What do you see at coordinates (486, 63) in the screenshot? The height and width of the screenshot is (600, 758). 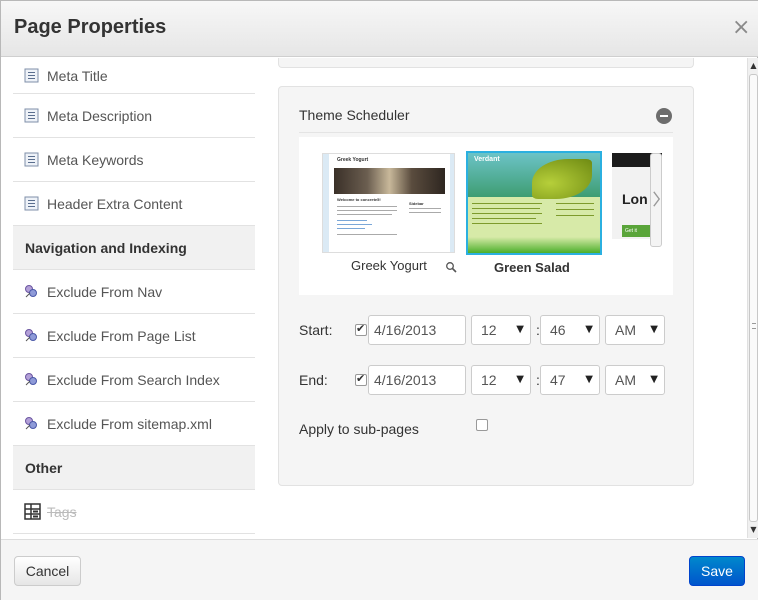 I see `previous-panel-bottom` at bounding box center [486, 63].